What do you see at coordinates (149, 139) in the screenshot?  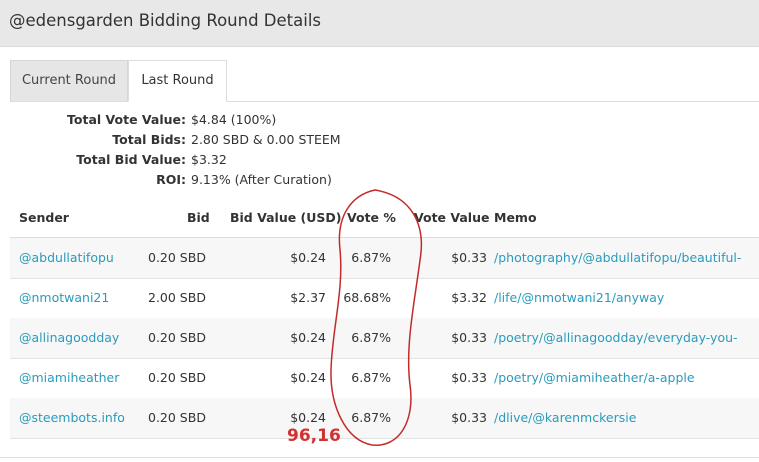 I see `total-bids-label: Total Bids:` at bounding box center [149, 139].